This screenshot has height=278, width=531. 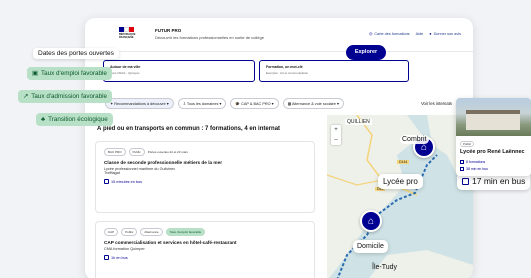 I want to click on map-icon: ◎, so click(x=370, y=34).